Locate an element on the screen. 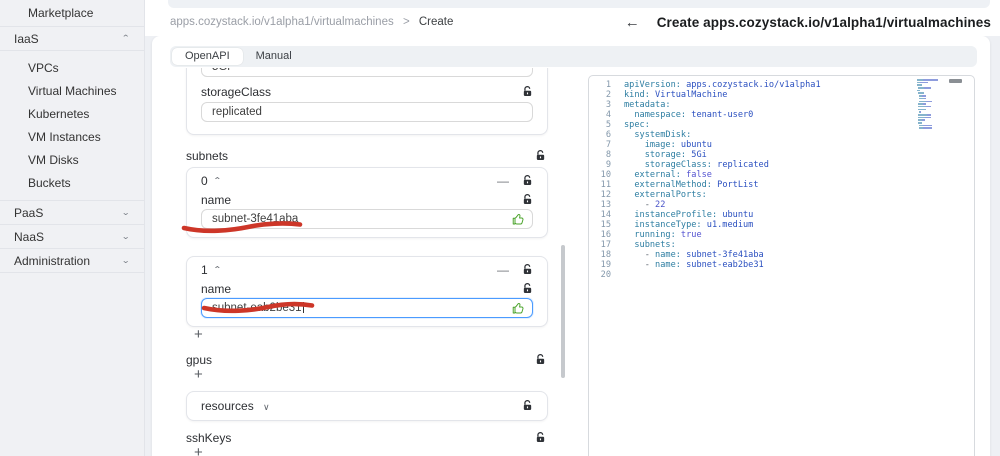 Image resolution: width=1000 pixels, height=456 pixels. subnets-add-button: + is located at coordinates (202, 335).